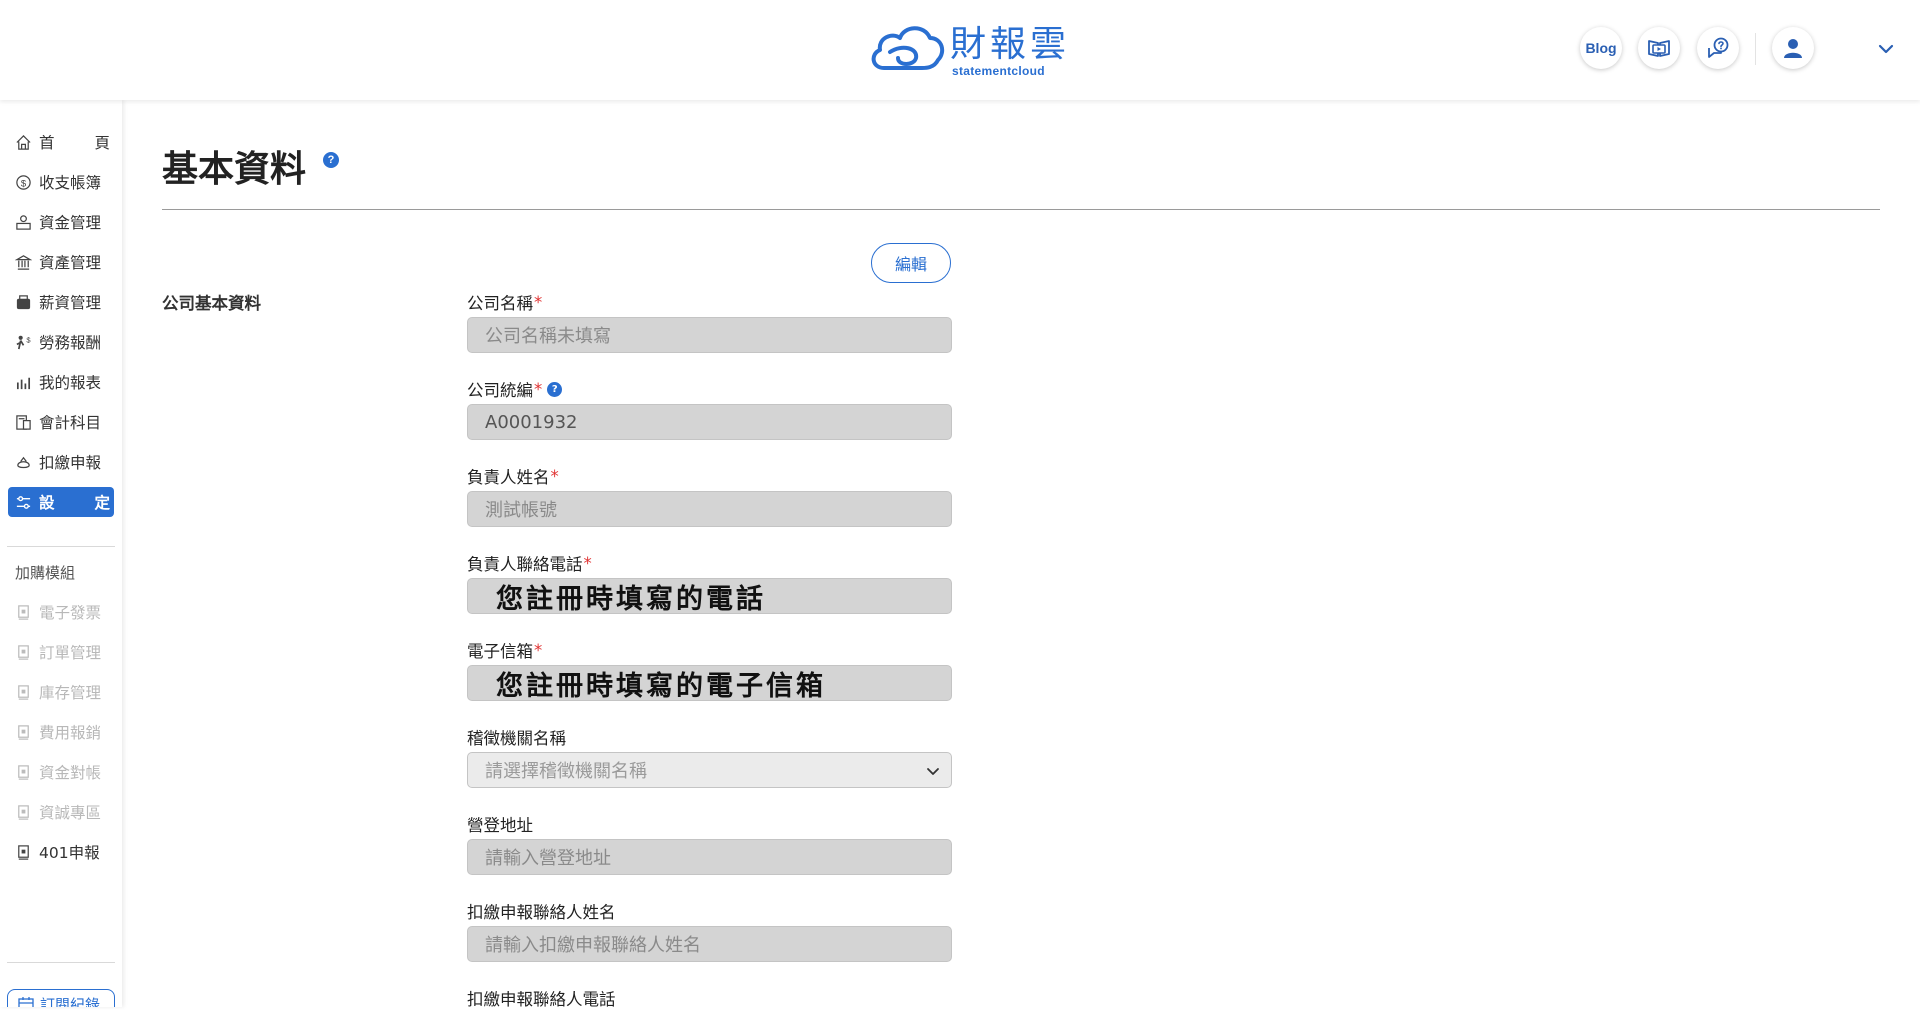  I want to click on sidebar-item-pwc-zone: 資誠專區, so click(61, 812).